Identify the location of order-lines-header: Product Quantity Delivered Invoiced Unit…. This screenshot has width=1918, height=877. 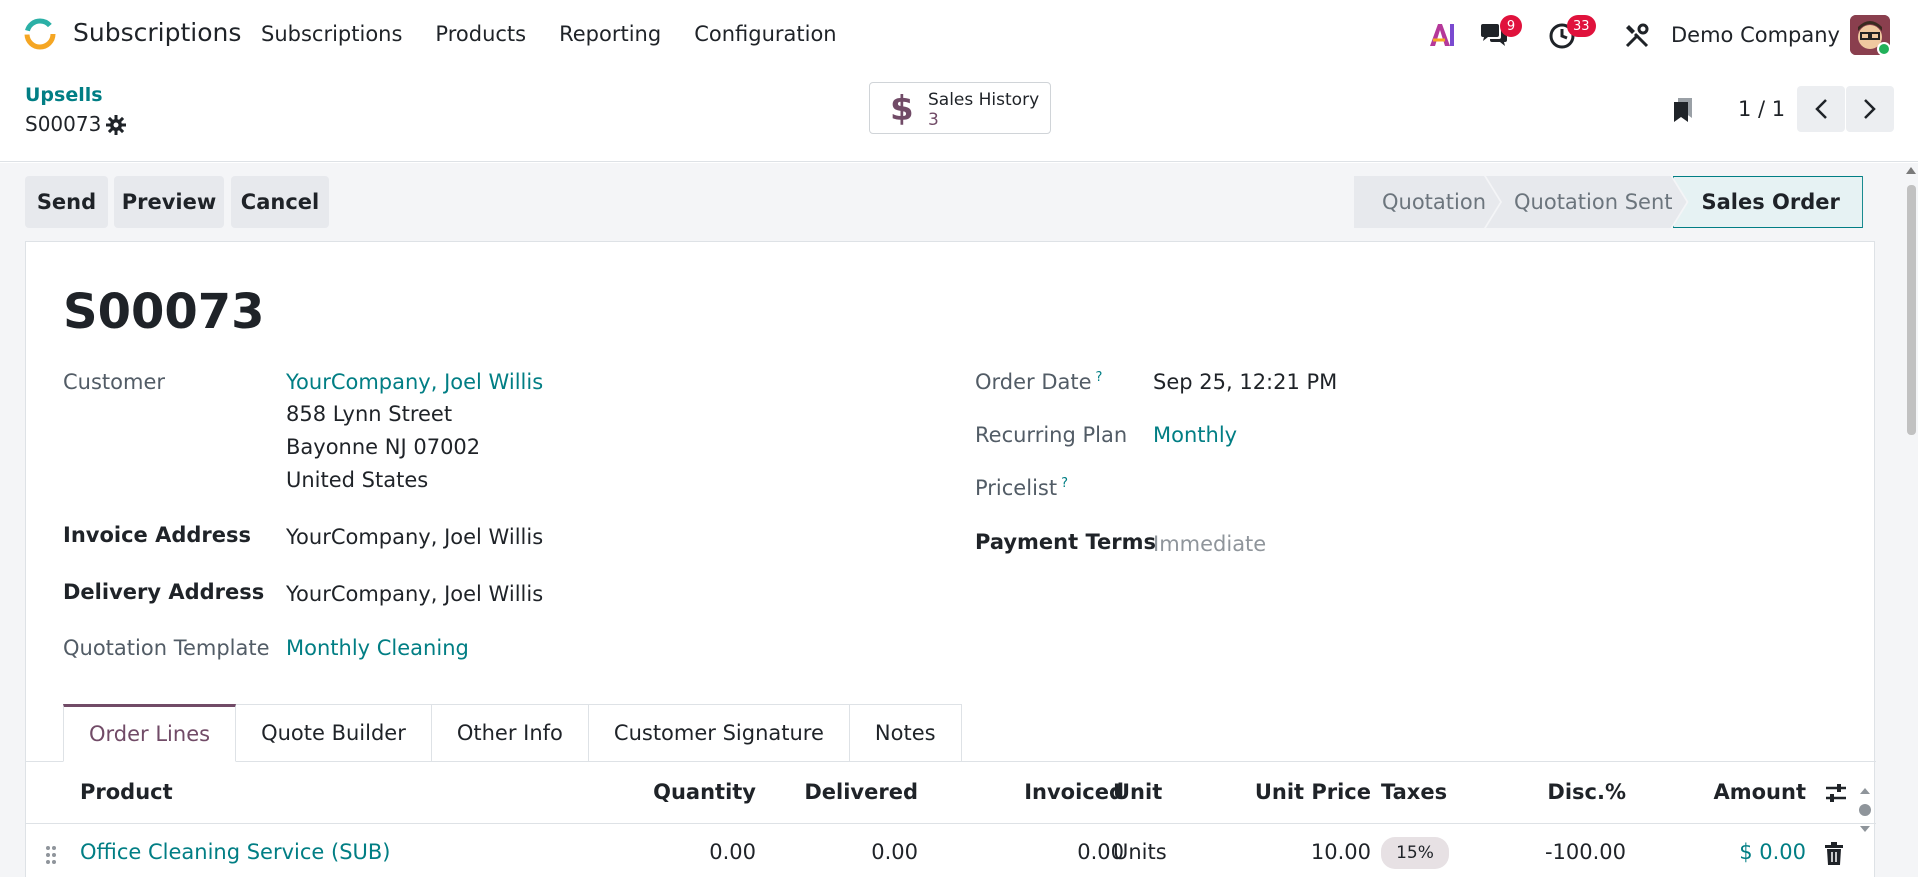
(951, 793).